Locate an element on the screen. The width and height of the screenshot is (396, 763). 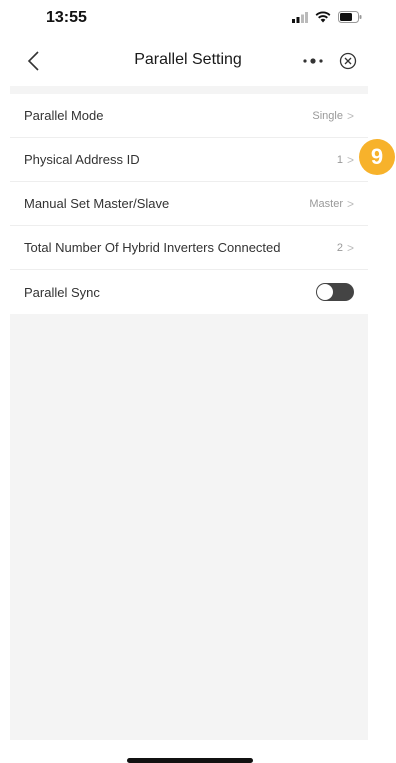
home-indicator is located at coordinates (190, 760).